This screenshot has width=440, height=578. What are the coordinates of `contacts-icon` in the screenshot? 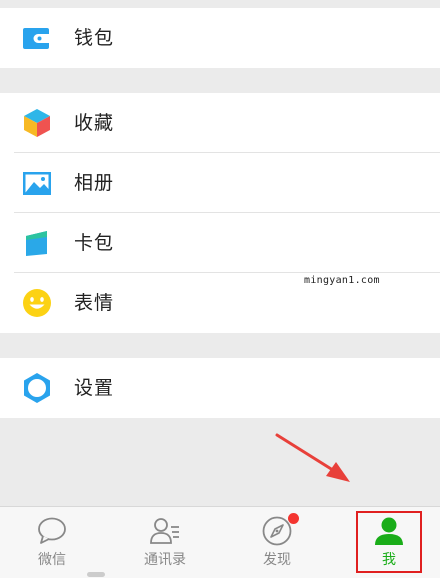 It's located at (164, 531).